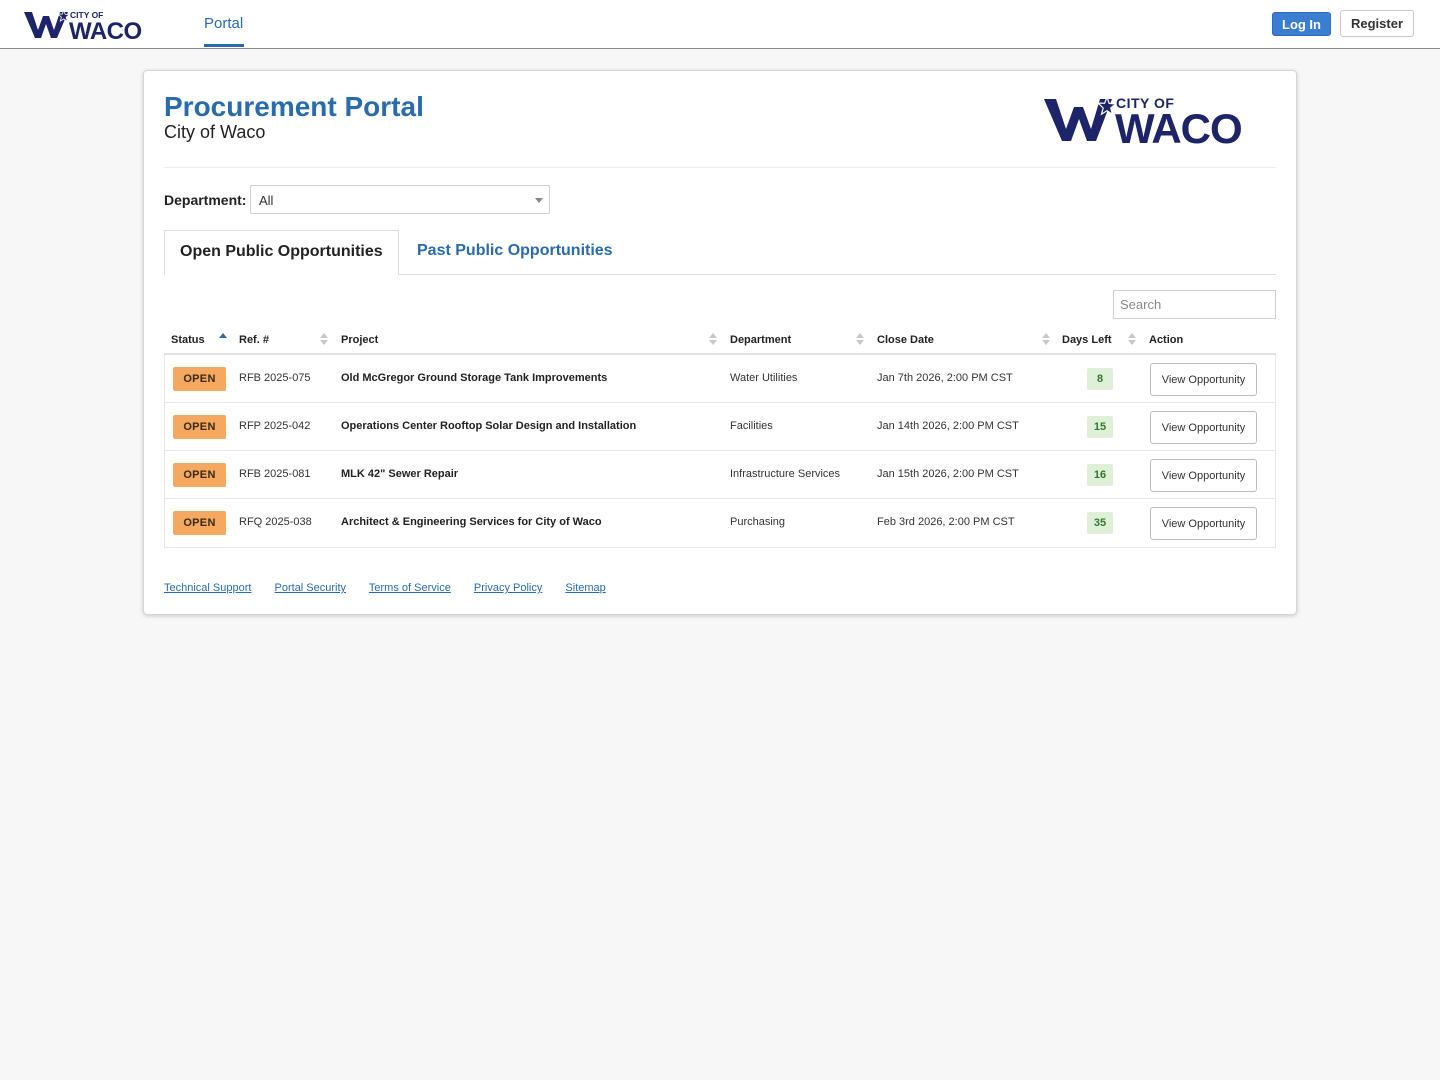 The width and height of the screenshot is (1440, 1080). What do you see at coordinates (948, 474) in the screenshot?
I see `close-date: Jan 15th 2026, 2:00 PM CST` at bounding box center [948, 474].